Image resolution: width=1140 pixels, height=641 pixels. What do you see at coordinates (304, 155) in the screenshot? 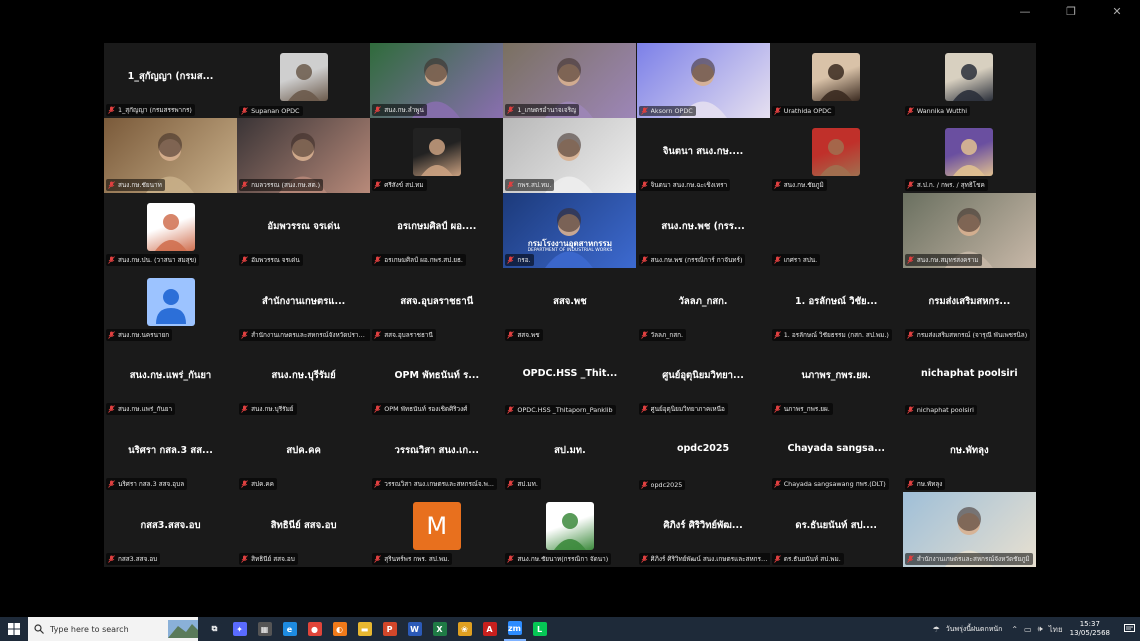
I see `participant-tile: กมลวรรณ (สนง.กษ.สต.)` at bounding box center [304, 155].